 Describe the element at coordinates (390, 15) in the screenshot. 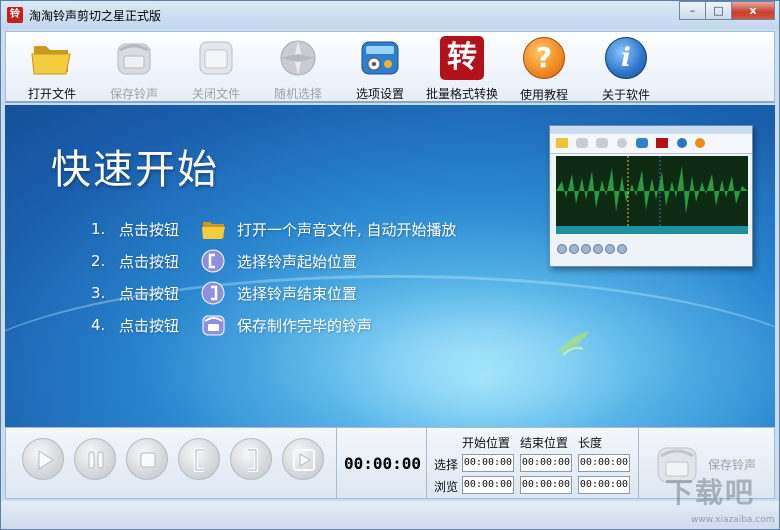

I see `title-bar: 铃 淘淘铃声剪切之星正式版 – □ x` at that location.